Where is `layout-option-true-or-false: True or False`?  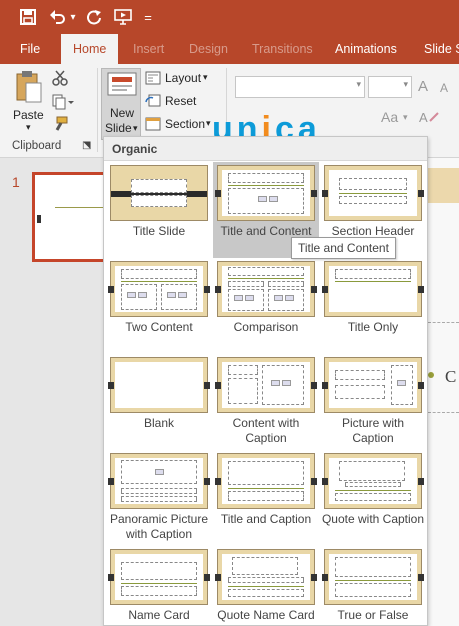
layout-option-true-or-false: True or False is located at coordinates (373, 585).